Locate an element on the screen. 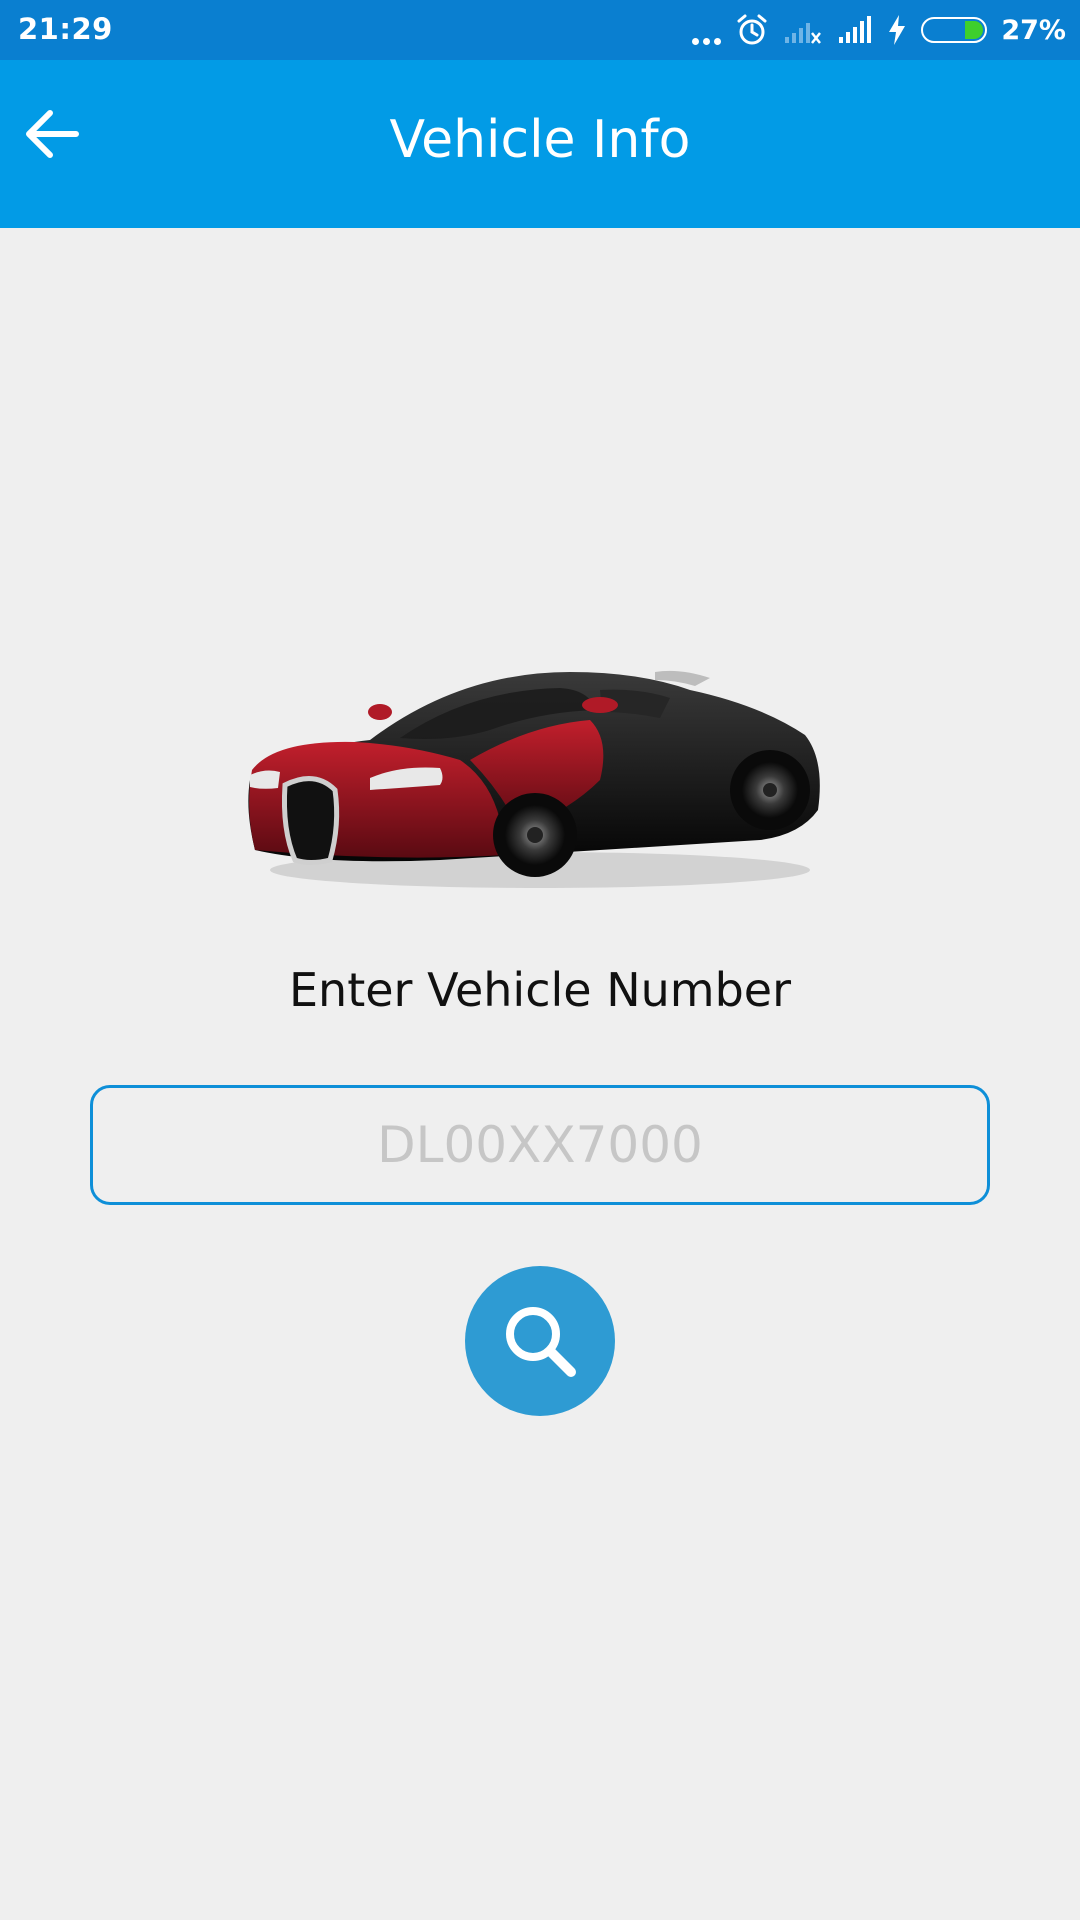  alarm-icon is located at coordinates (752, 29).